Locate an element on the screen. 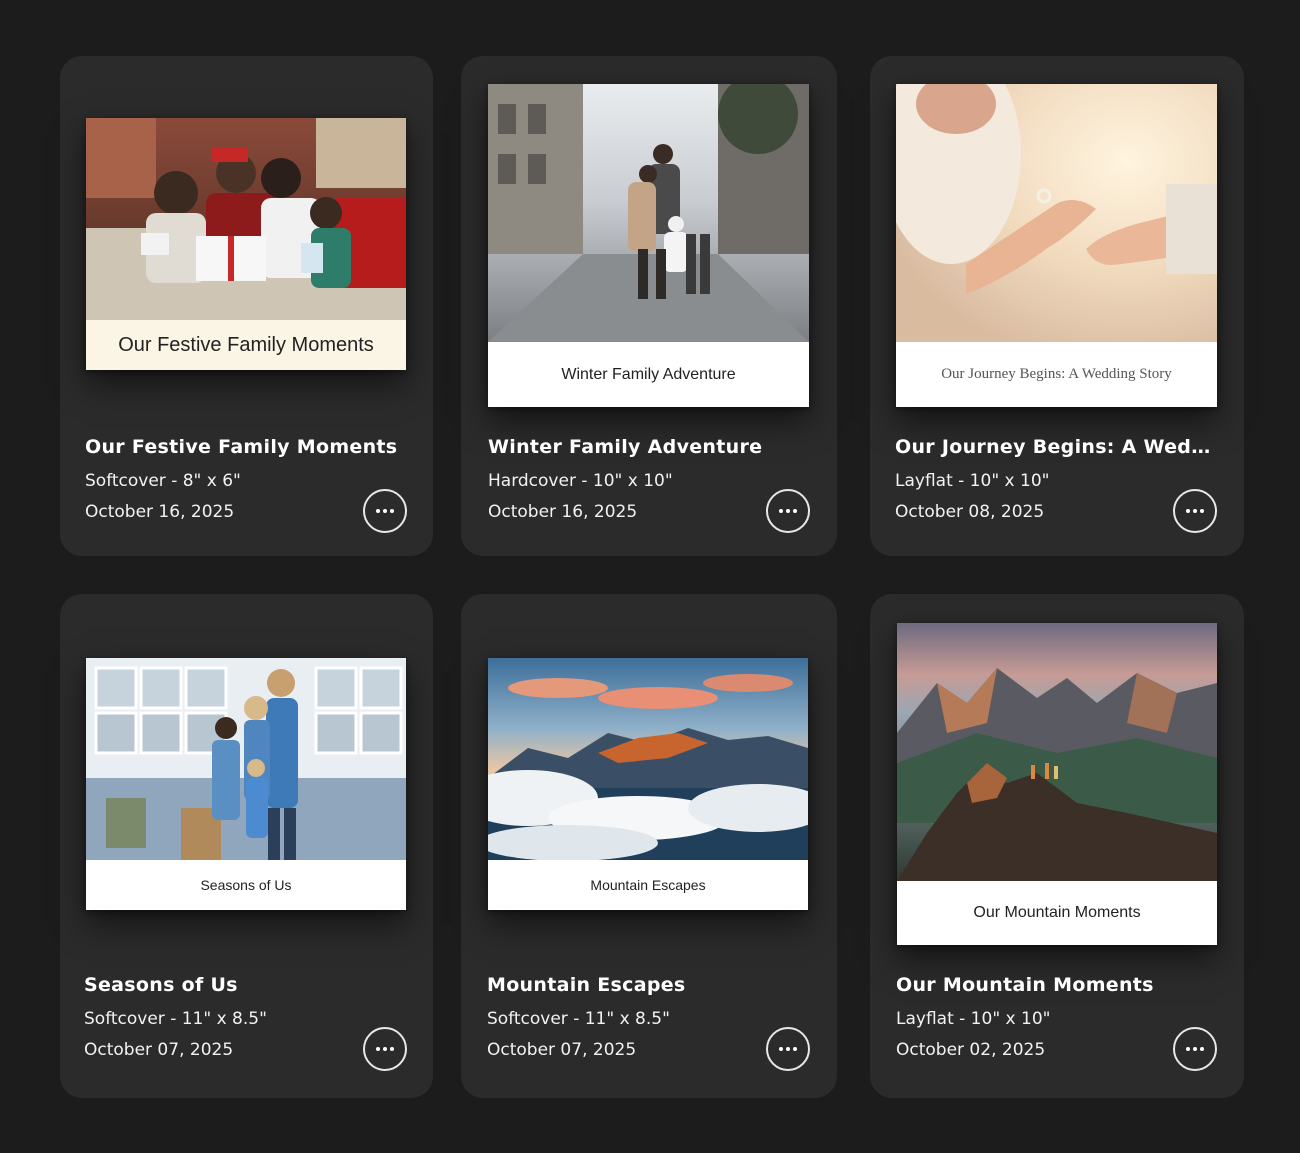  book-cover: Winter Family Adventure is located at coordinates (648, 245).